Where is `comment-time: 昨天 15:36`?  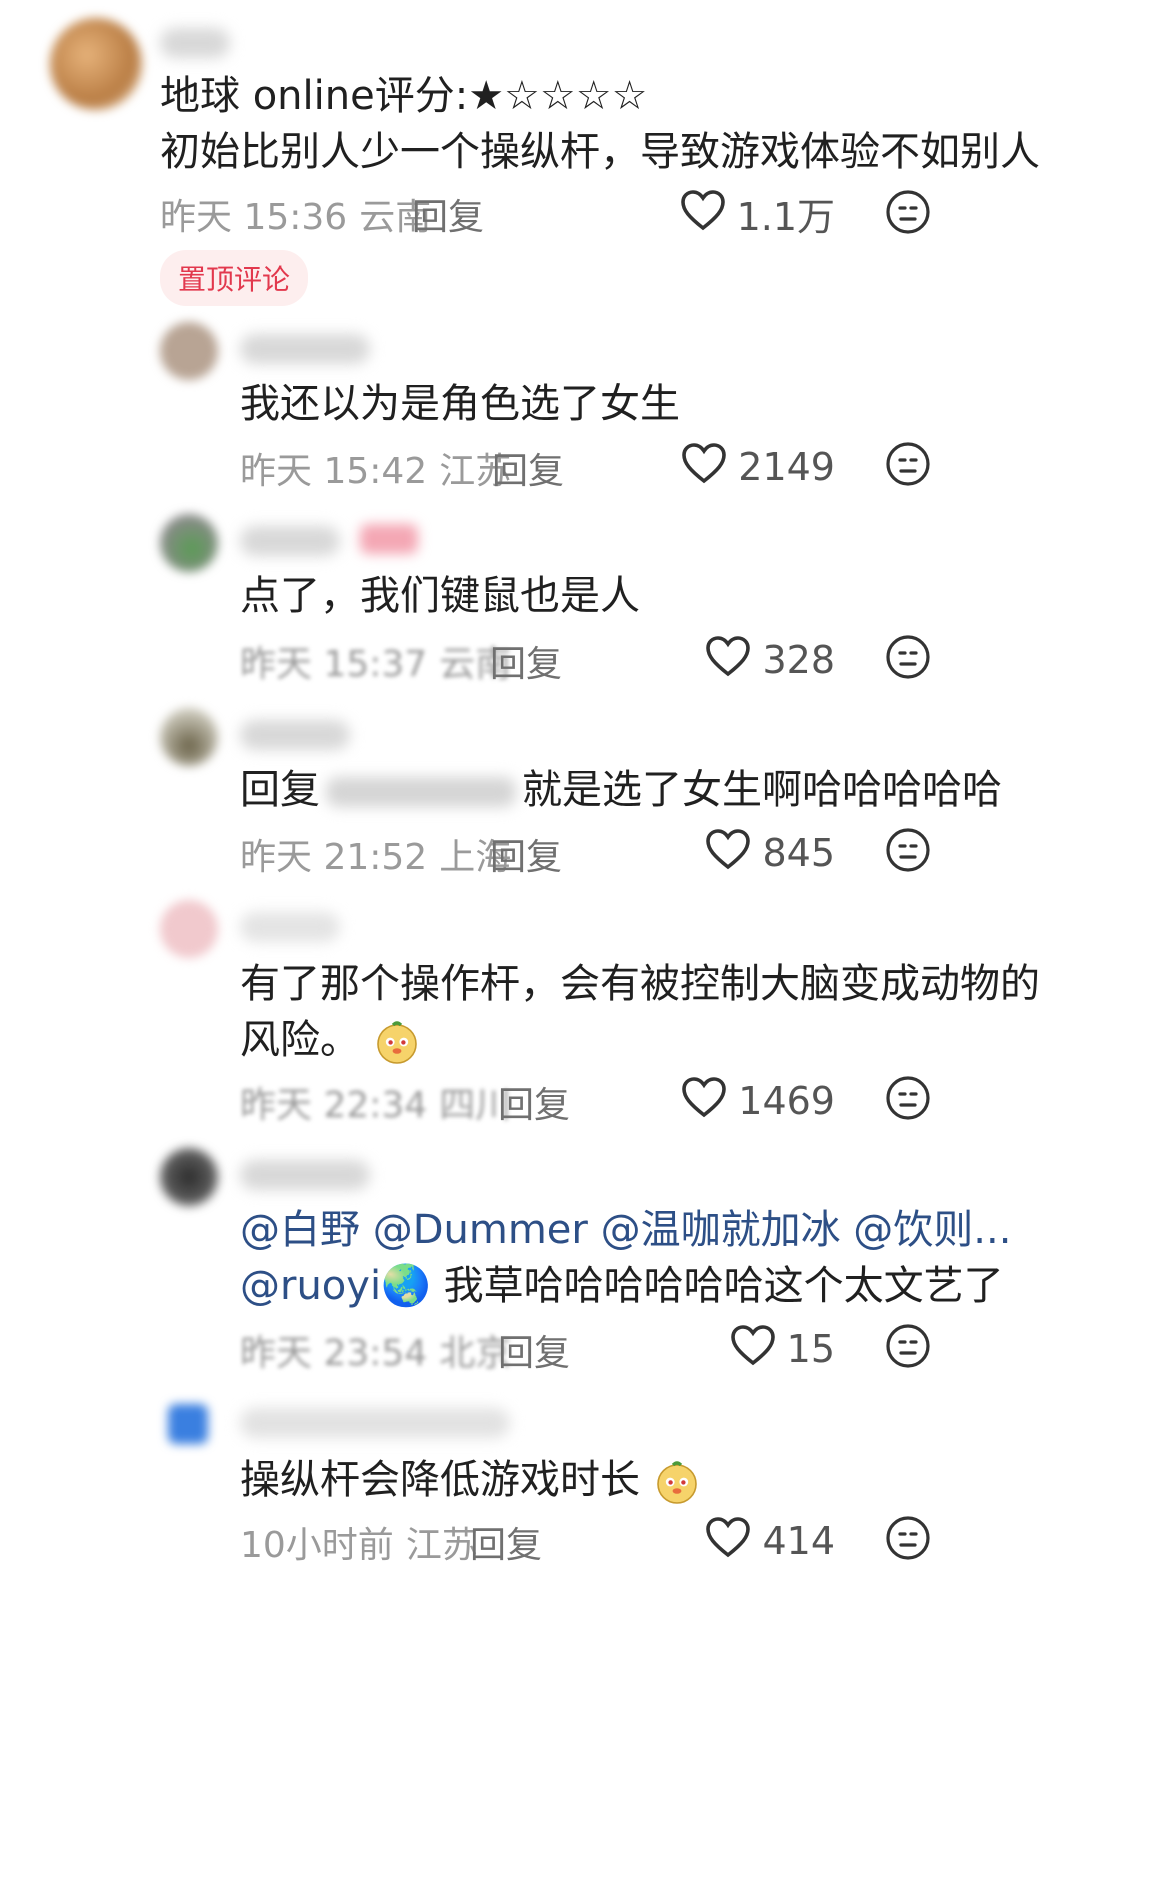
comment-time: 昨天 15:36 is located at coordinates (254, 217).